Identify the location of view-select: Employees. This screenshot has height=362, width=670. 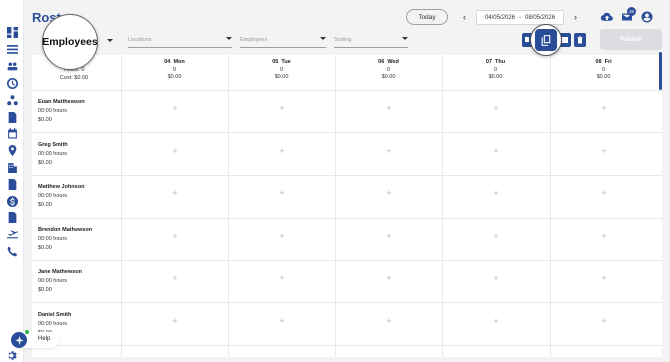
(70, 42).